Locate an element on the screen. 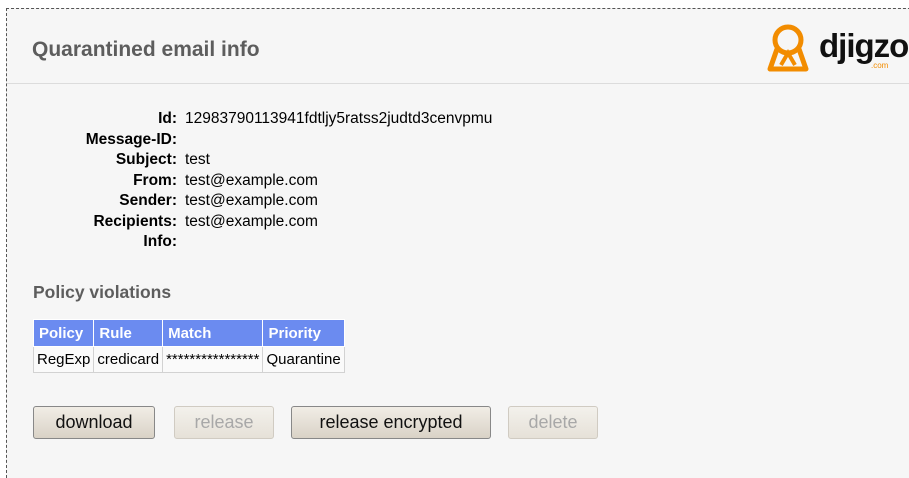 Image resolution: width=909 pixels, height=478 pixels. info-value: test is located at coordinates (197, 159).